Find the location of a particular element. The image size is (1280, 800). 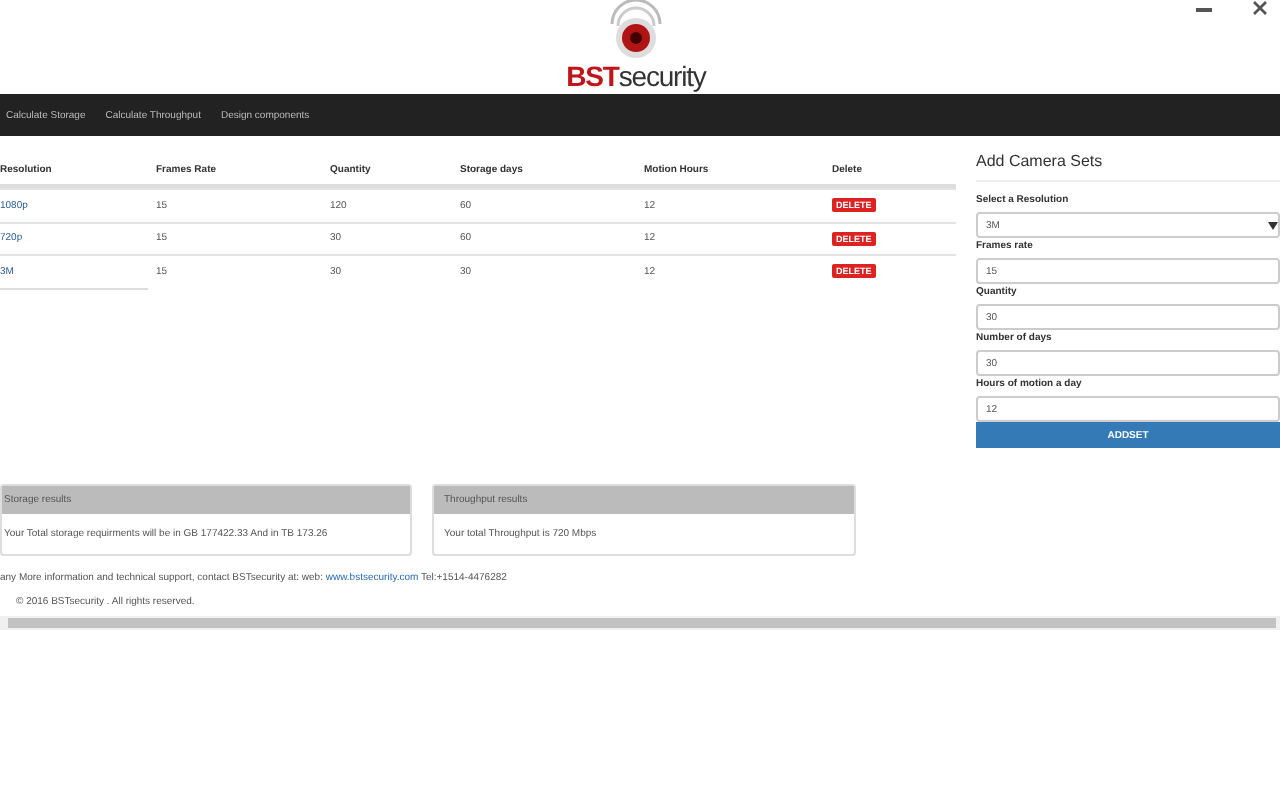

scrollbar is located at coordinates (640, 623).